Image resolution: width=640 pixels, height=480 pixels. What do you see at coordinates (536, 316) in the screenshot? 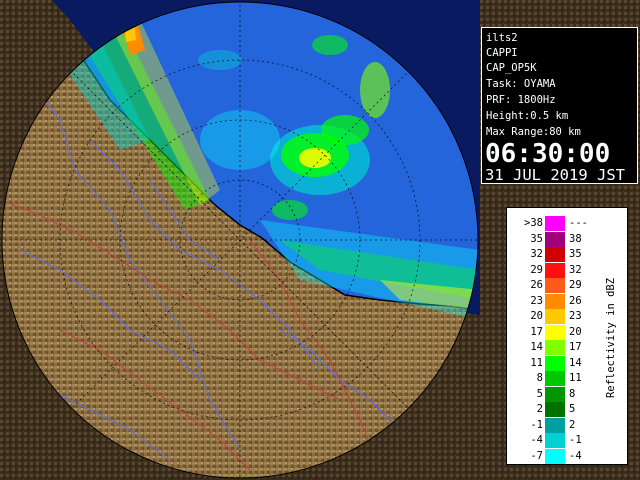
I see `legend-lower-bound: 20` at bounding box center [536, 316].